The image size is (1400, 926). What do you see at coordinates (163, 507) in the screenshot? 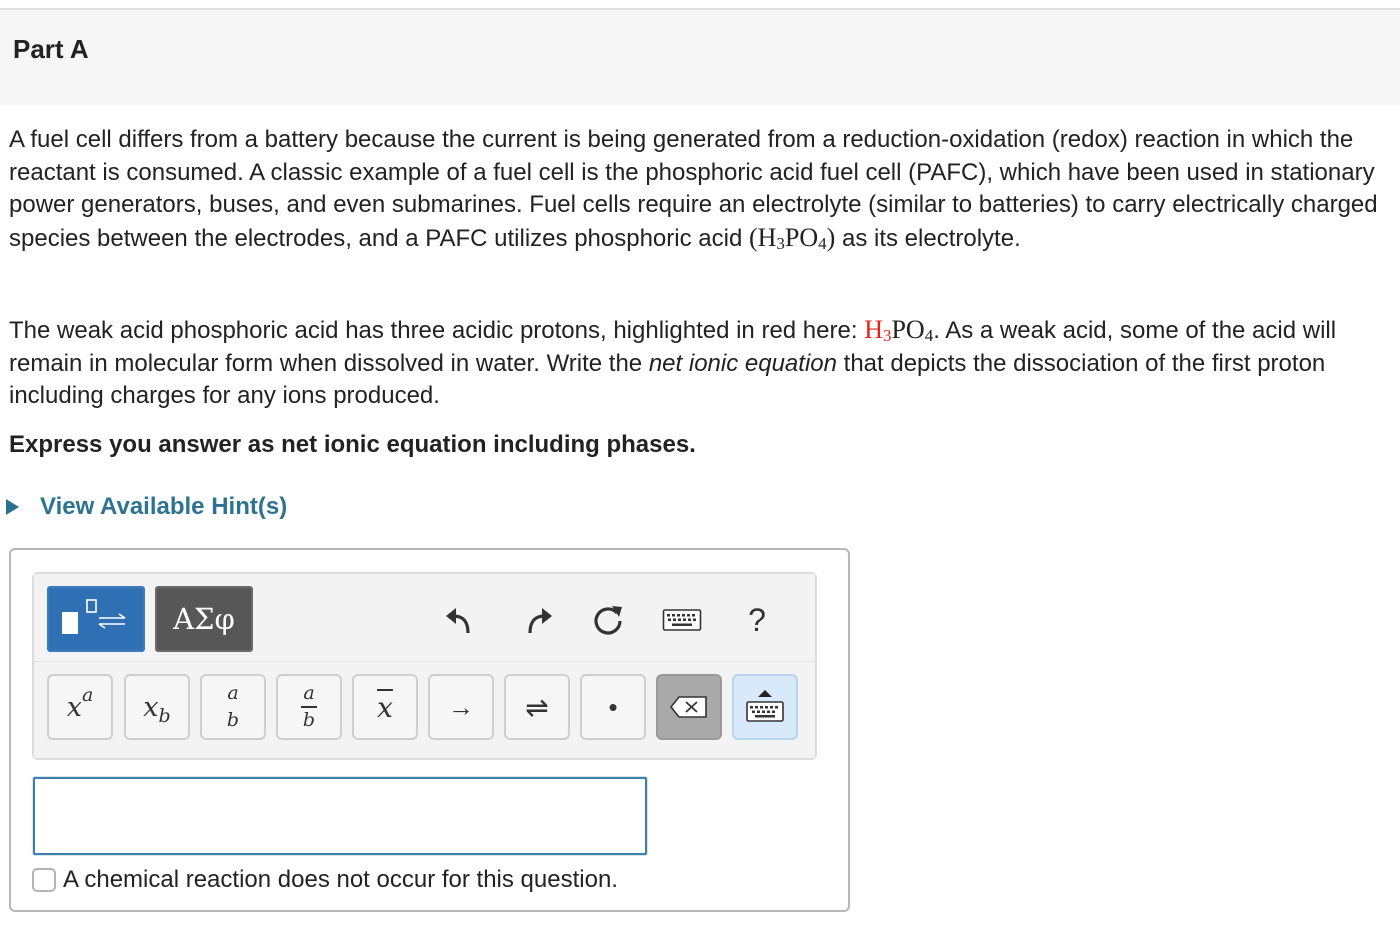
I see `view-hints-link: View Available Hint(s)` at bounding box center [163, 507].